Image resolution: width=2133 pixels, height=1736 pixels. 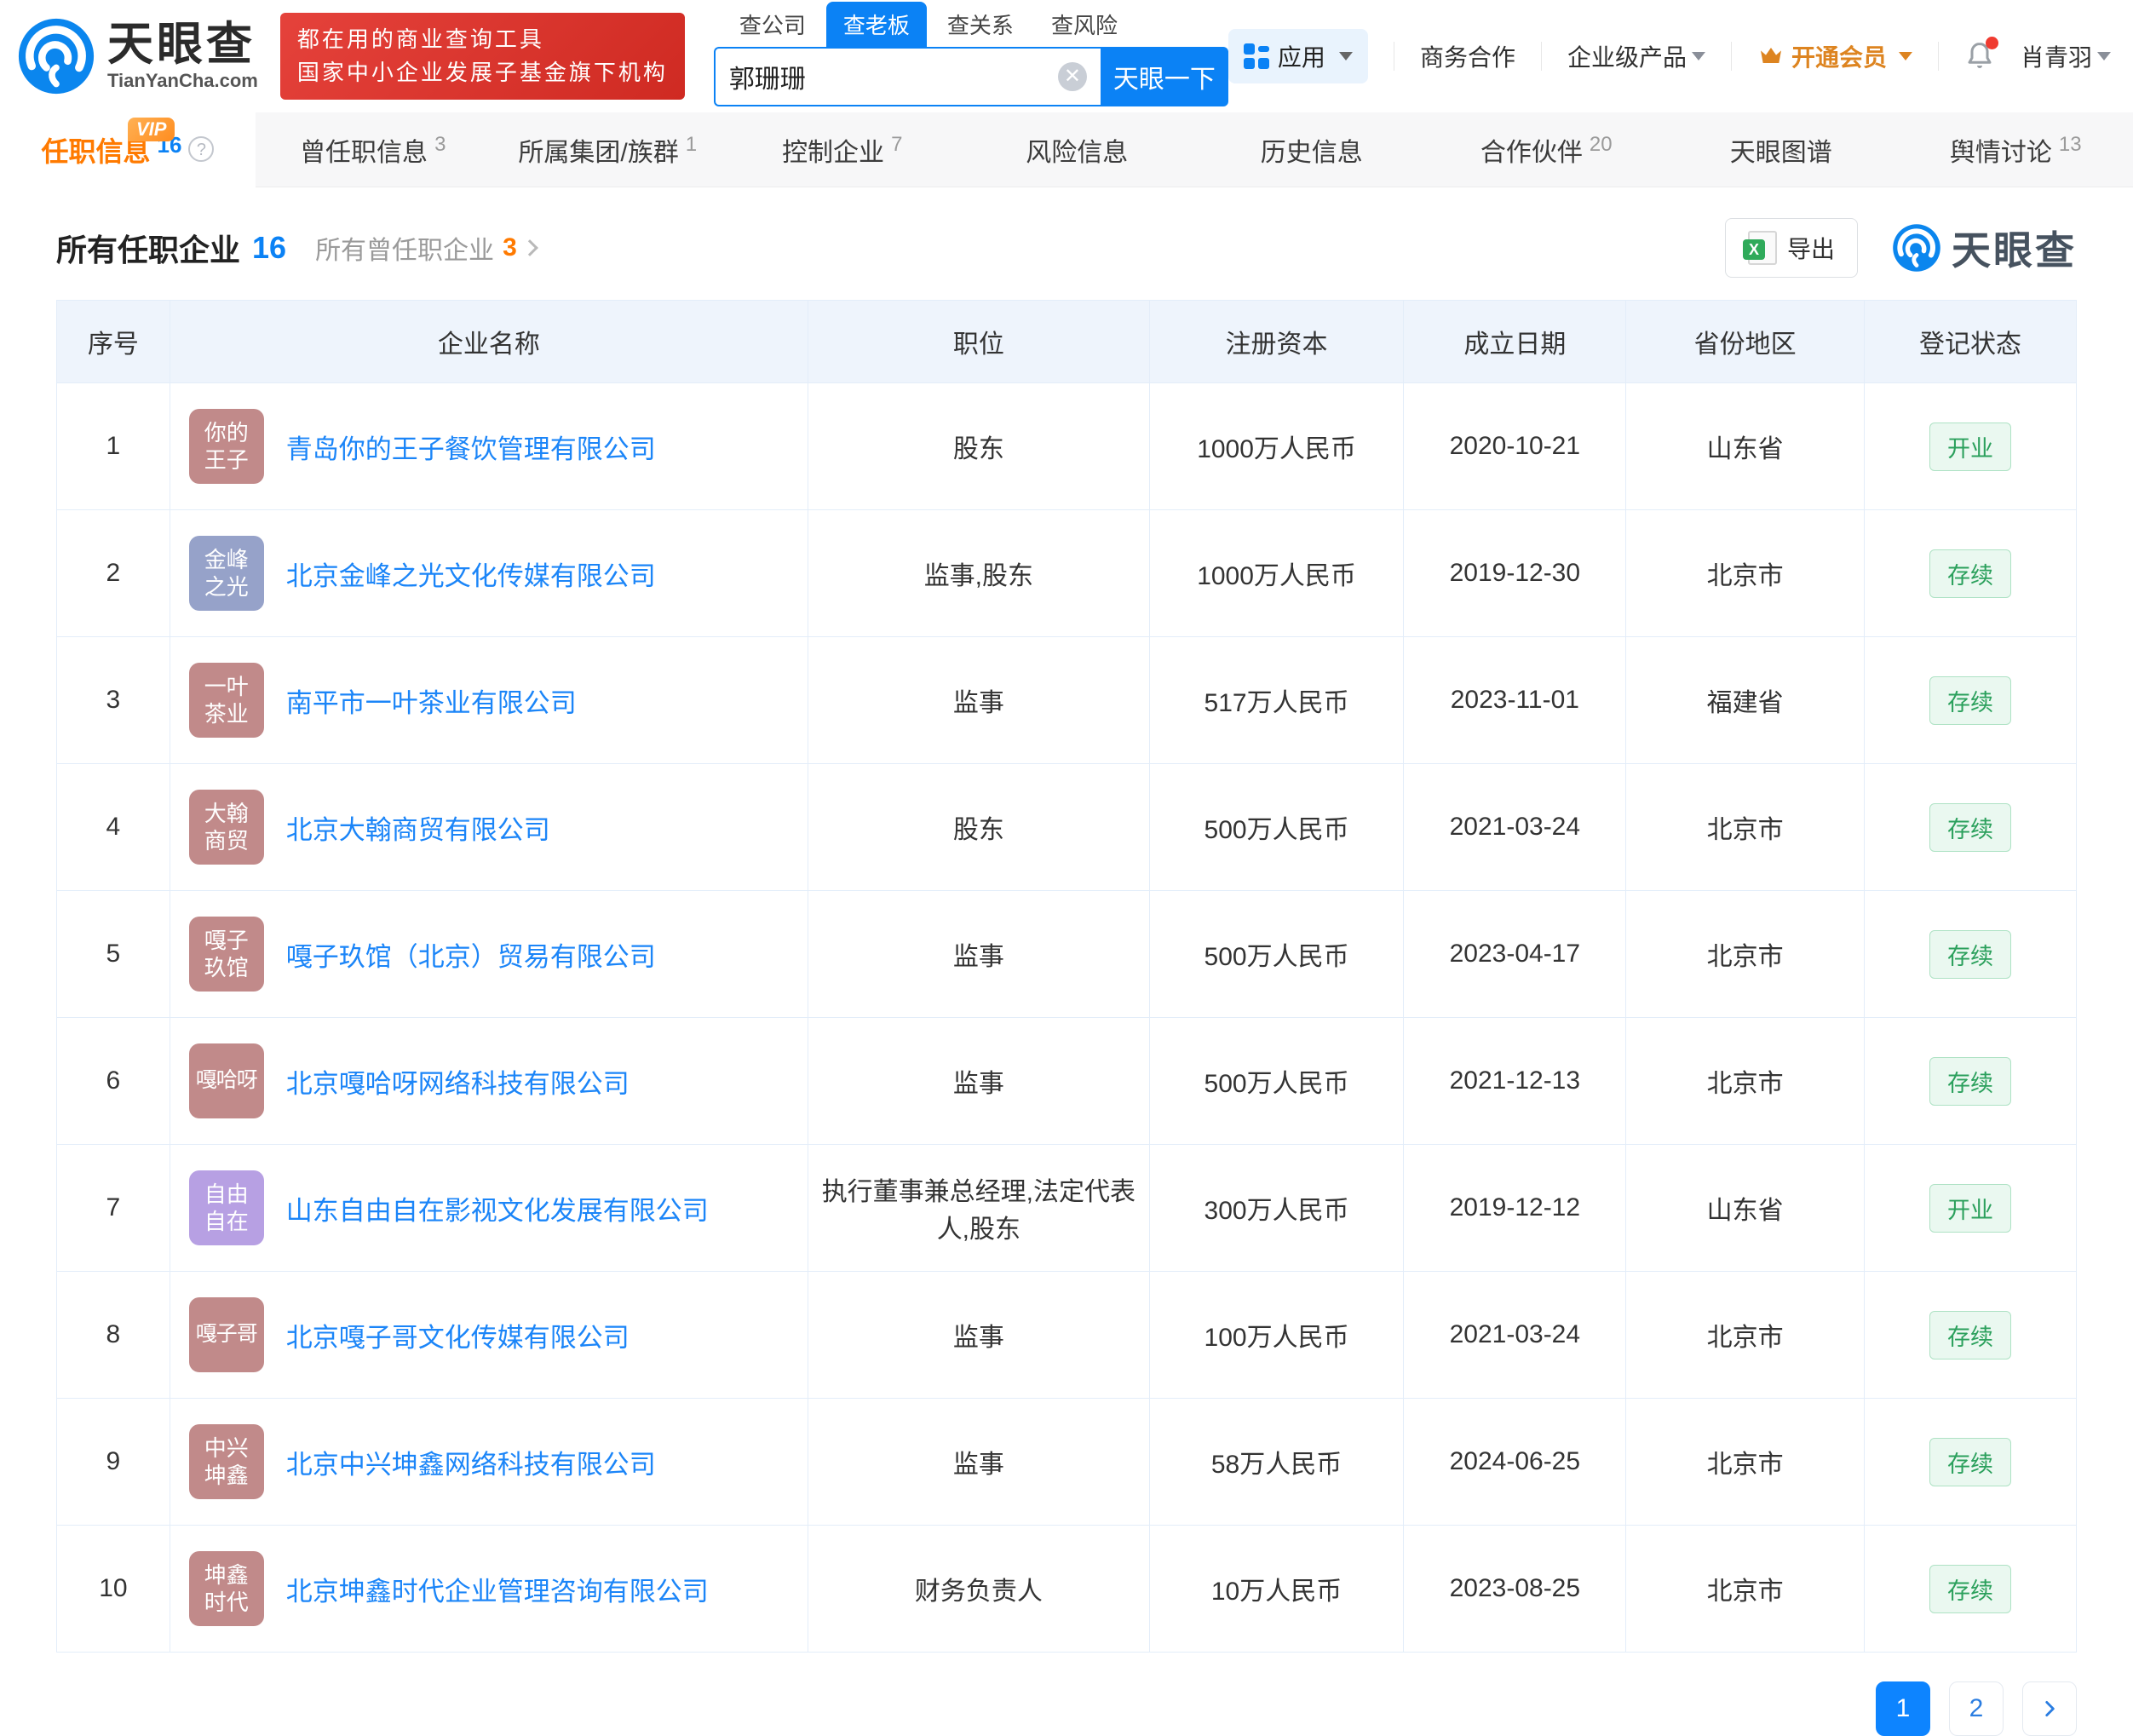 What do you see at coordinates (1515, 446) in the screenshot?
I see `date-cell: 2020-10-21` at bounding box center [1515, 446].